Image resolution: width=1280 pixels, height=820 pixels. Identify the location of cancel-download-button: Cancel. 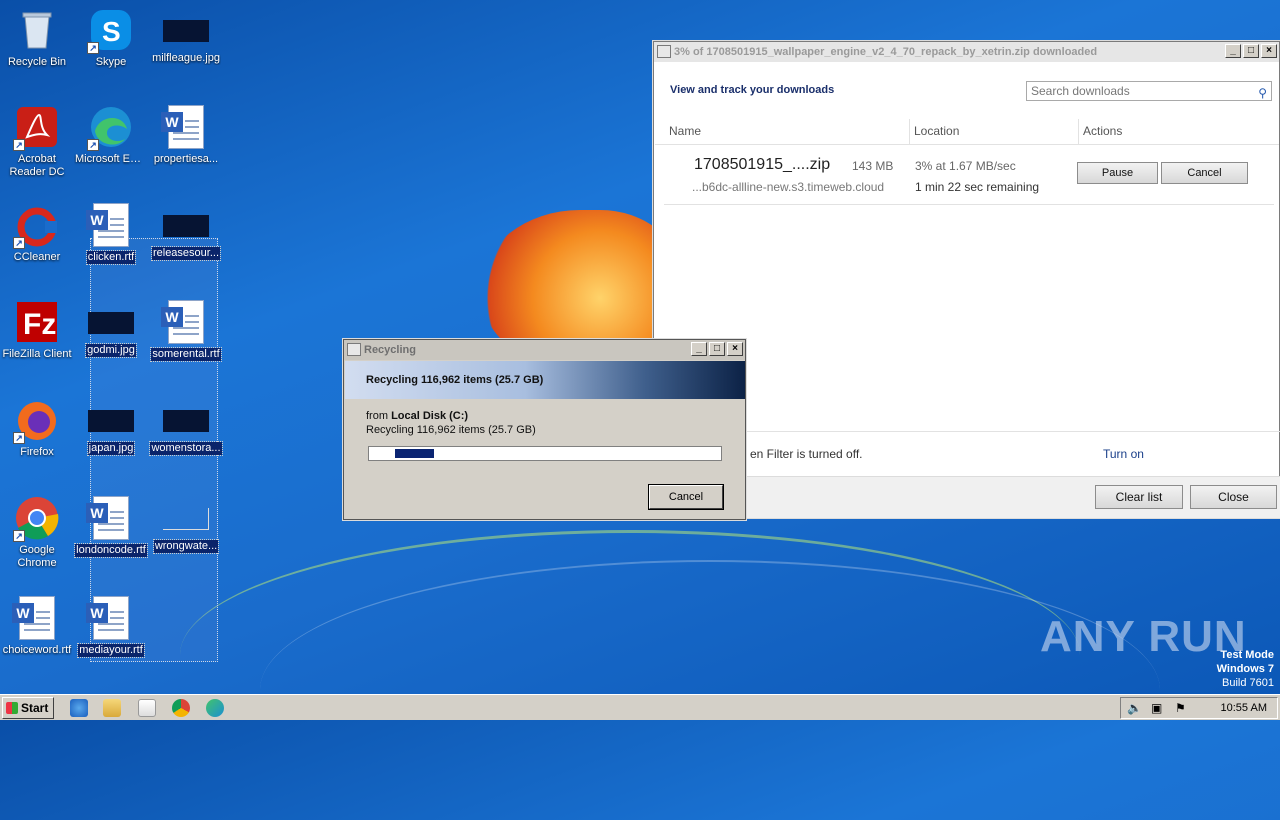
(1204, 173).